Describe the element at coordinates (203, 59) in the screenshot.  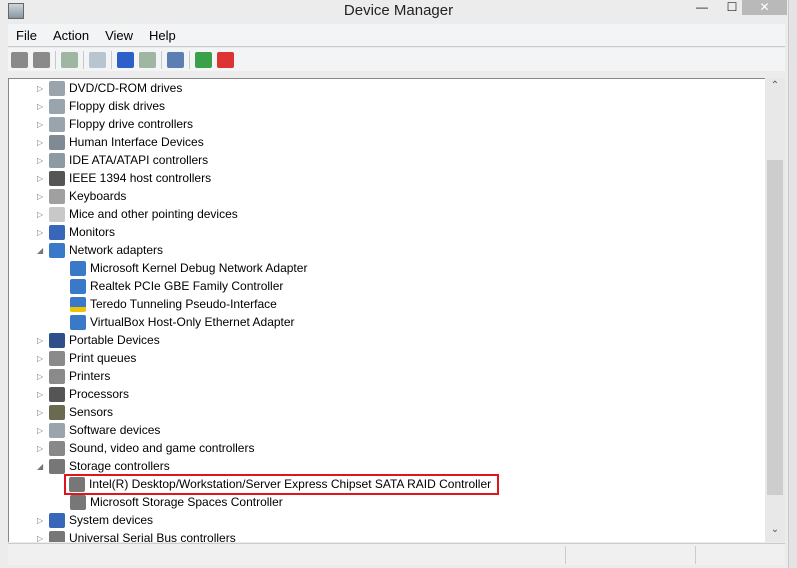
I see `update-driver-icon` at that location.